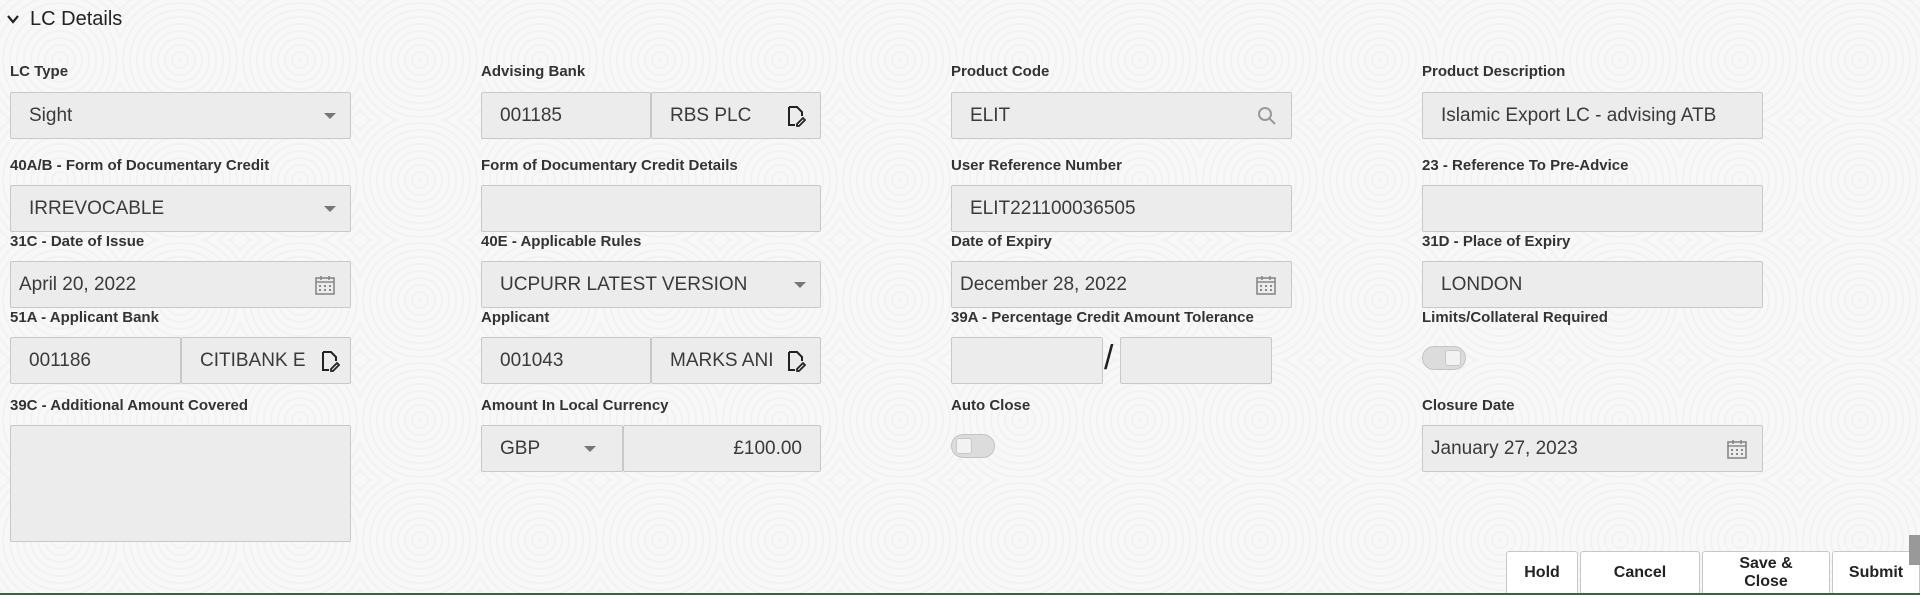 The height and width of the screenshot is (595, 1920). I want to click on product-code-label: Product Code, so click(1000, 71).